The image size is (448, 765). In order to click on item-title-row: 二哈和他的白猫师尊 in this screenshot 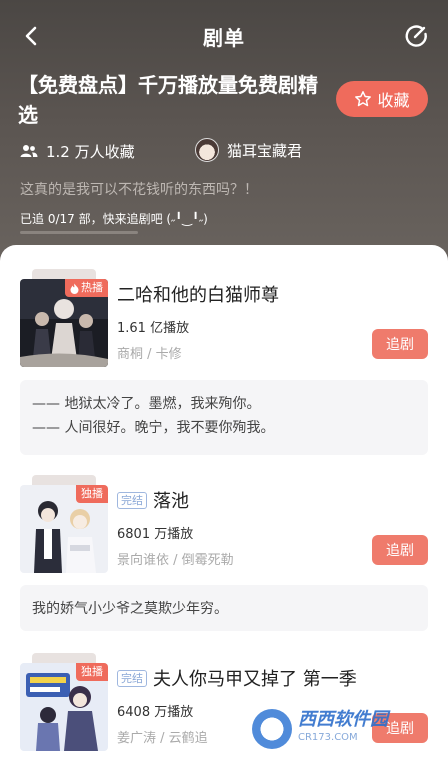, I will do `click(198, 294)`.